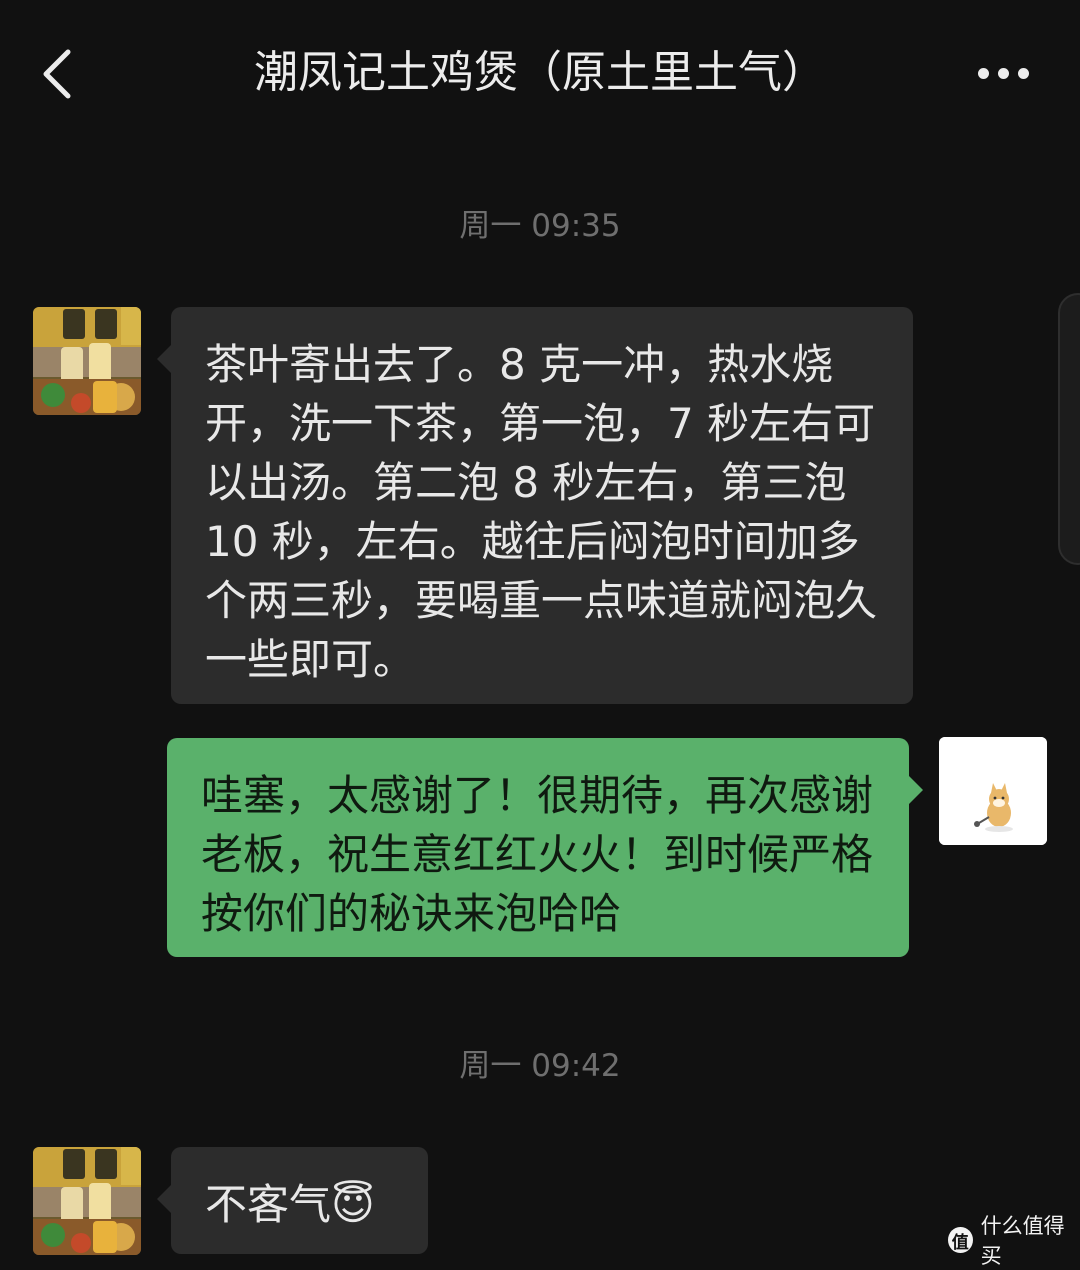 The width and height of the screenshot is (1080, 1270). I want to click on back-button, so click(60, 73).